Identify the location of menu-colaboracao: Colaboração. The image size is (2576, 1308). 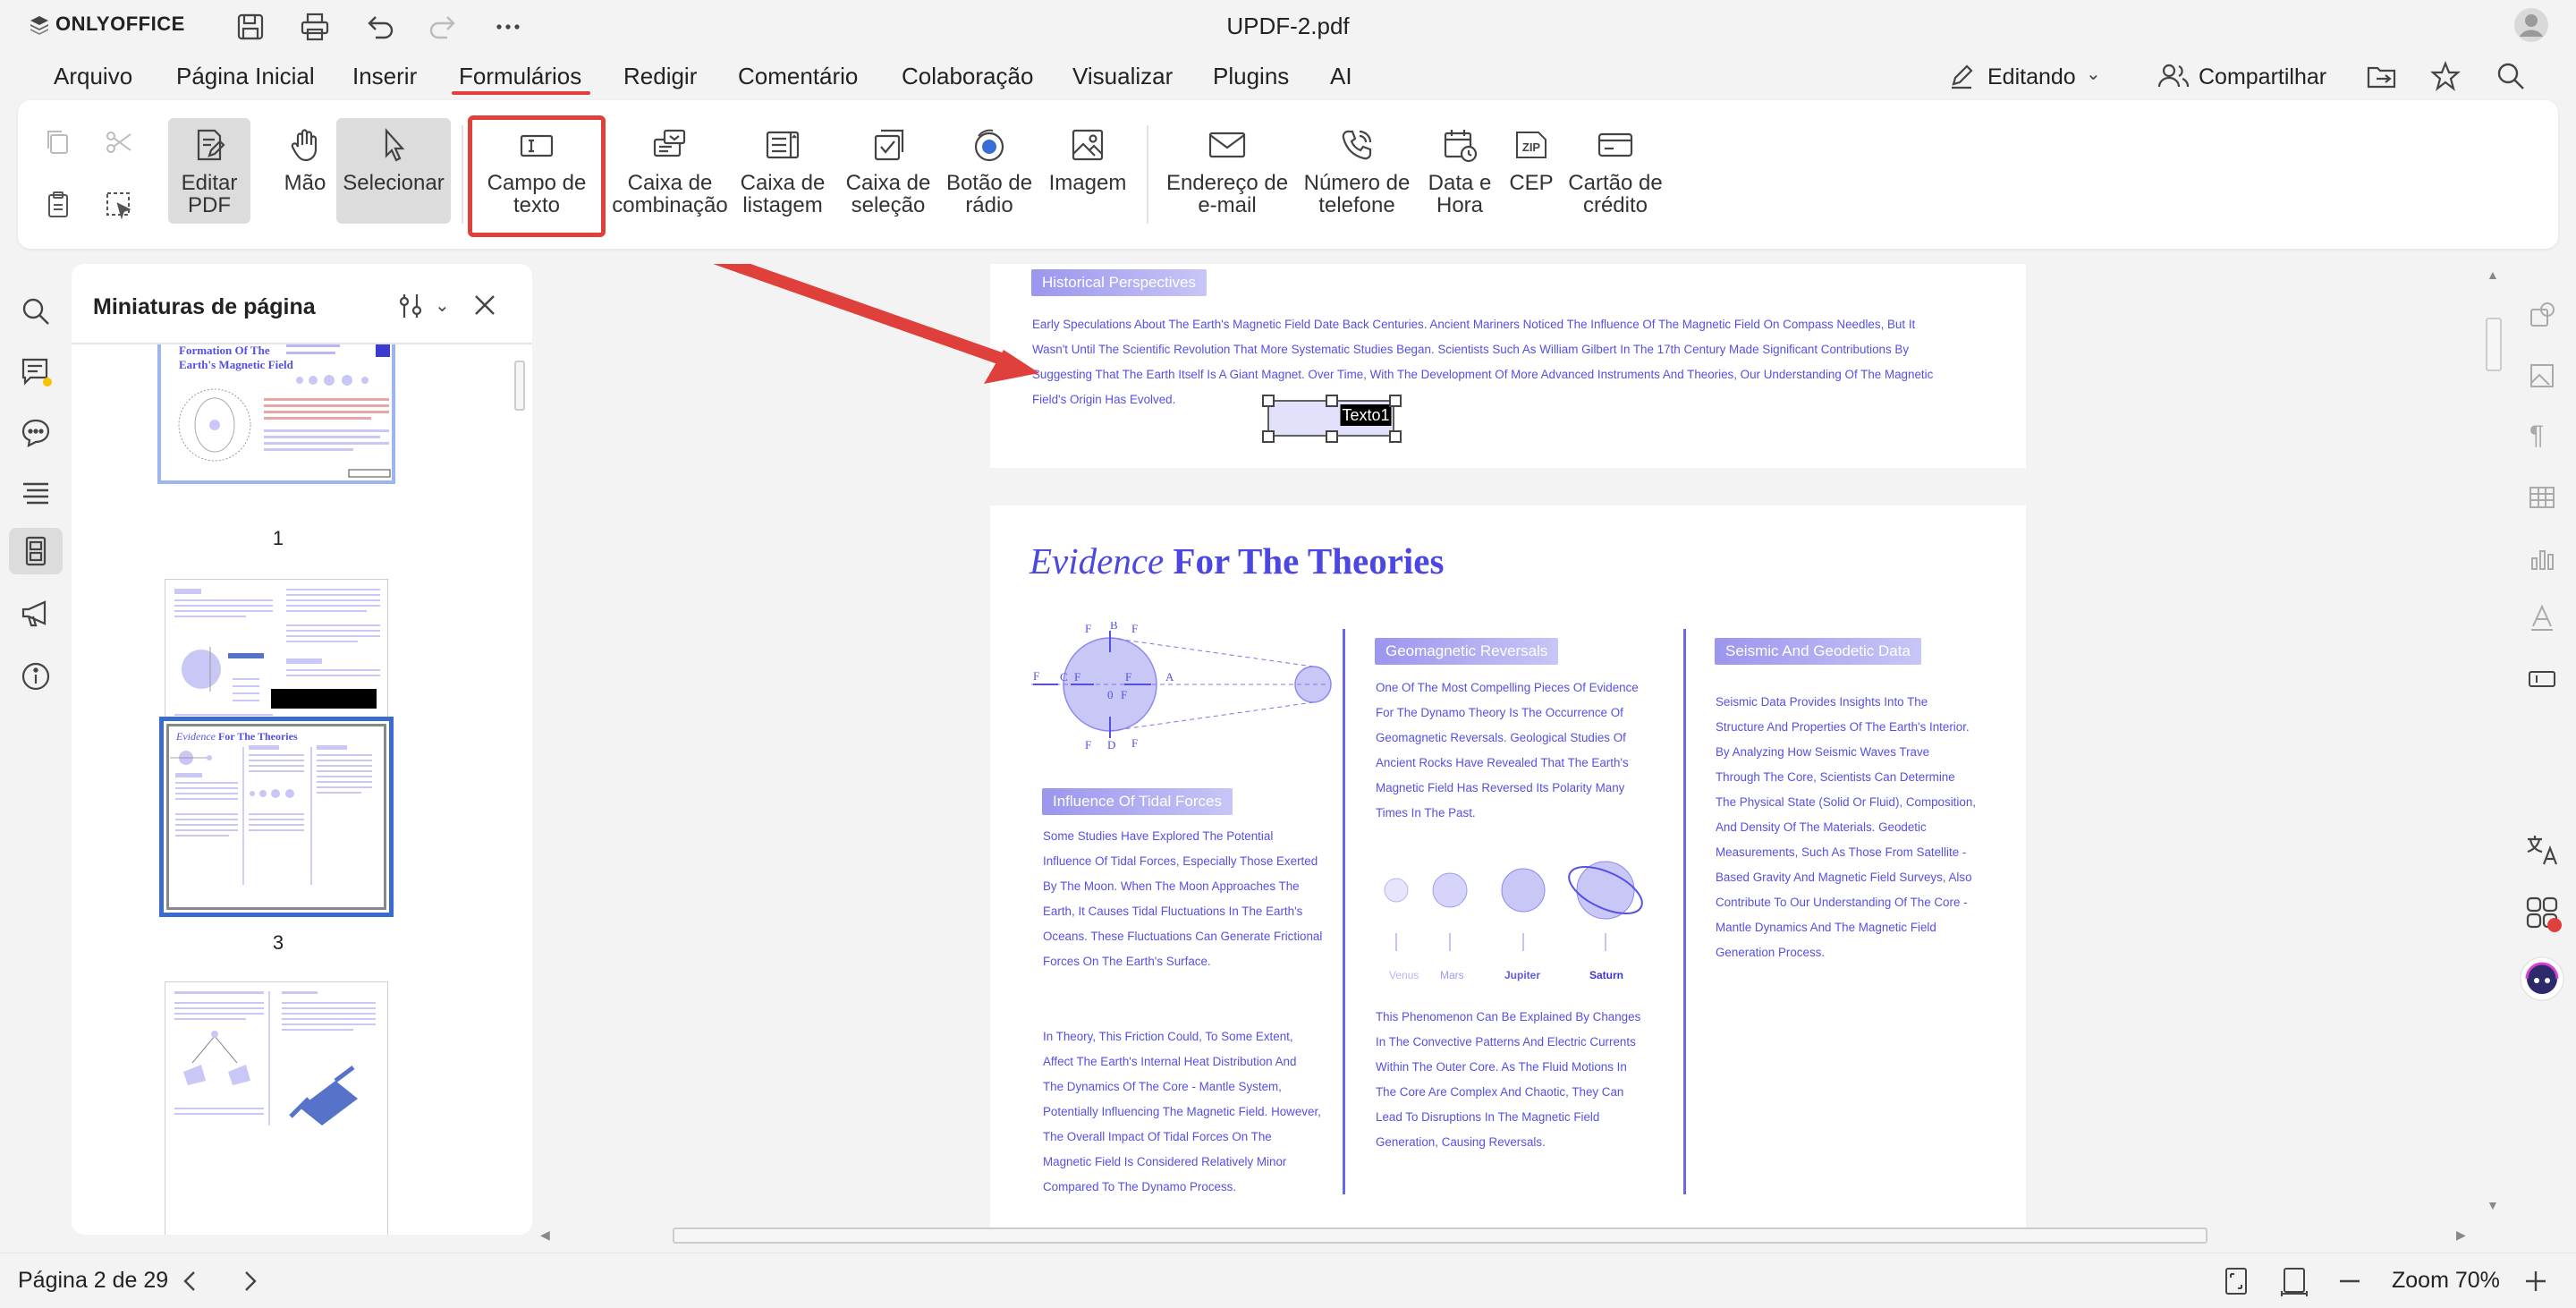
(967, 76).